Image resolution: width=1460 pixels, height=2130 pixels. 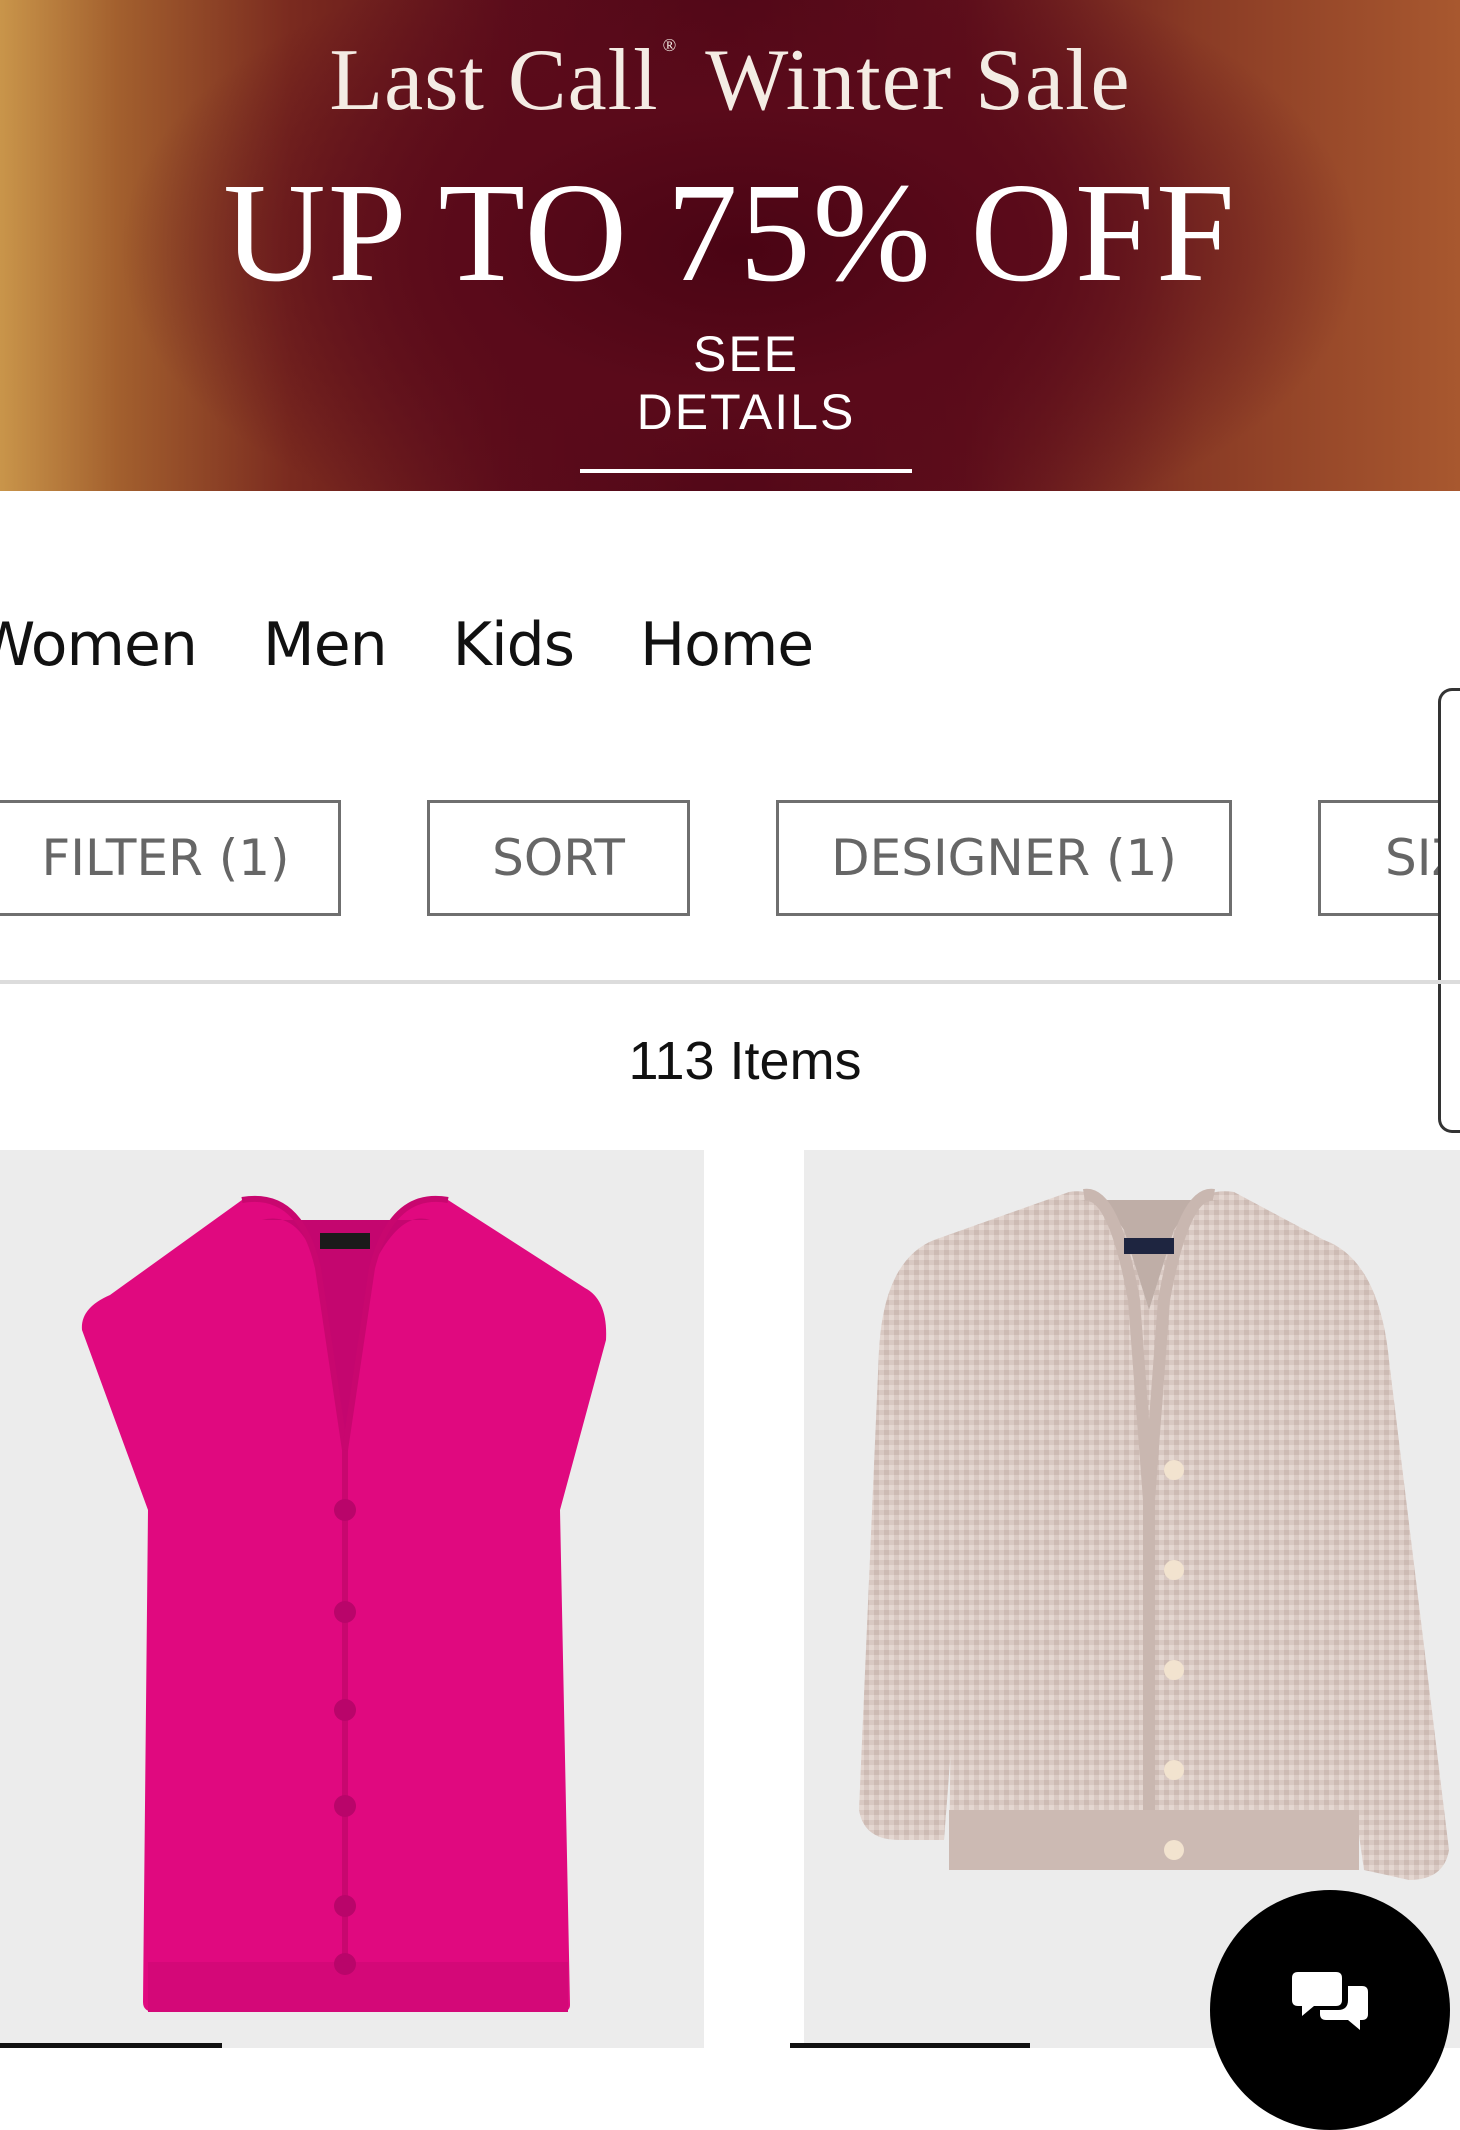 I want to click on sort-button: SORT, so click(x=558, y=858).